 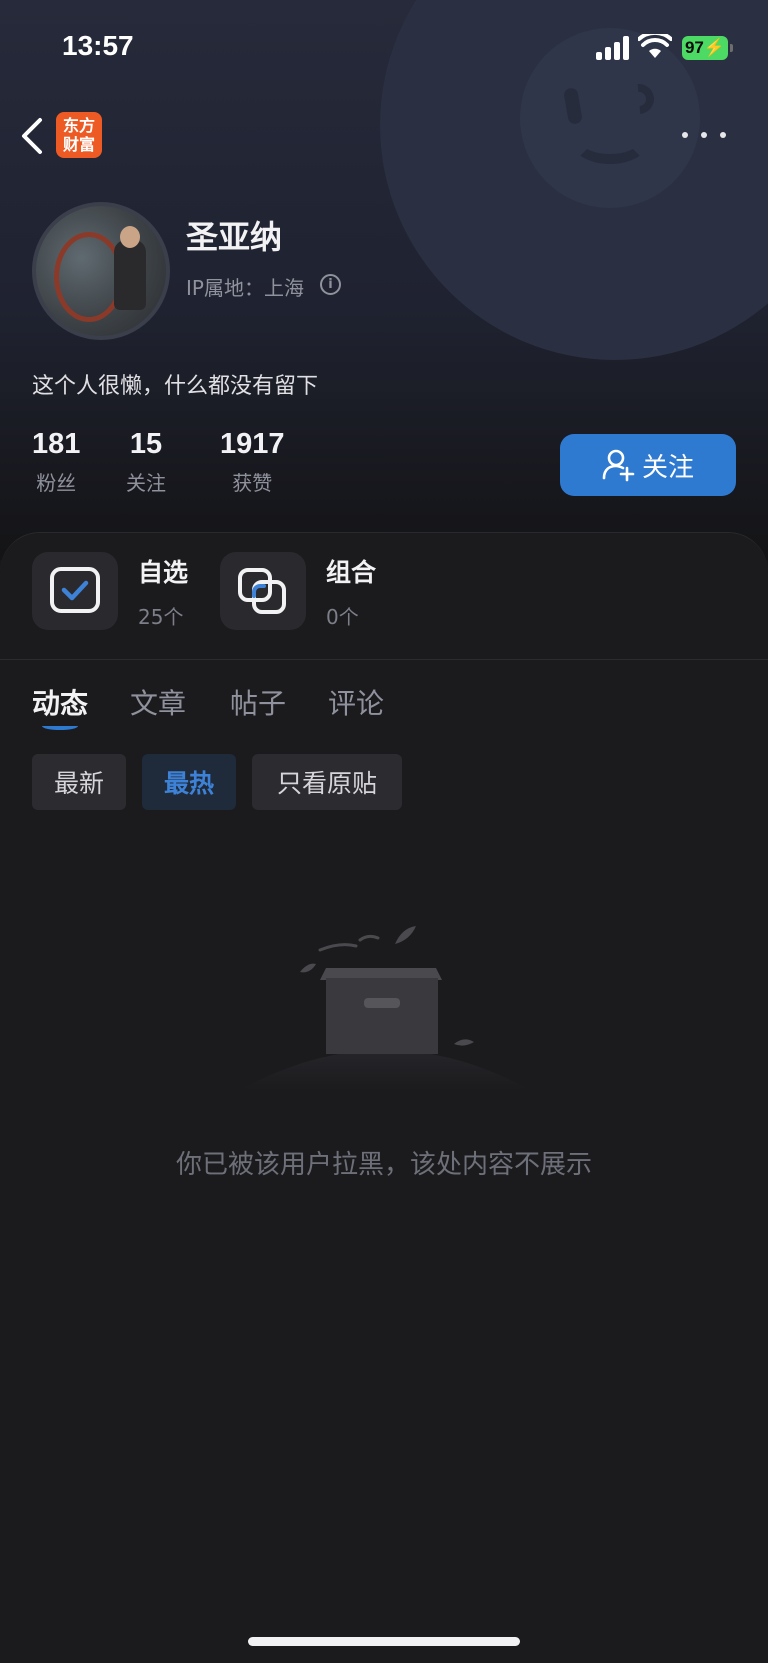 I want to click on battery-indicator: 97⚡, so click(x=705, y=48).